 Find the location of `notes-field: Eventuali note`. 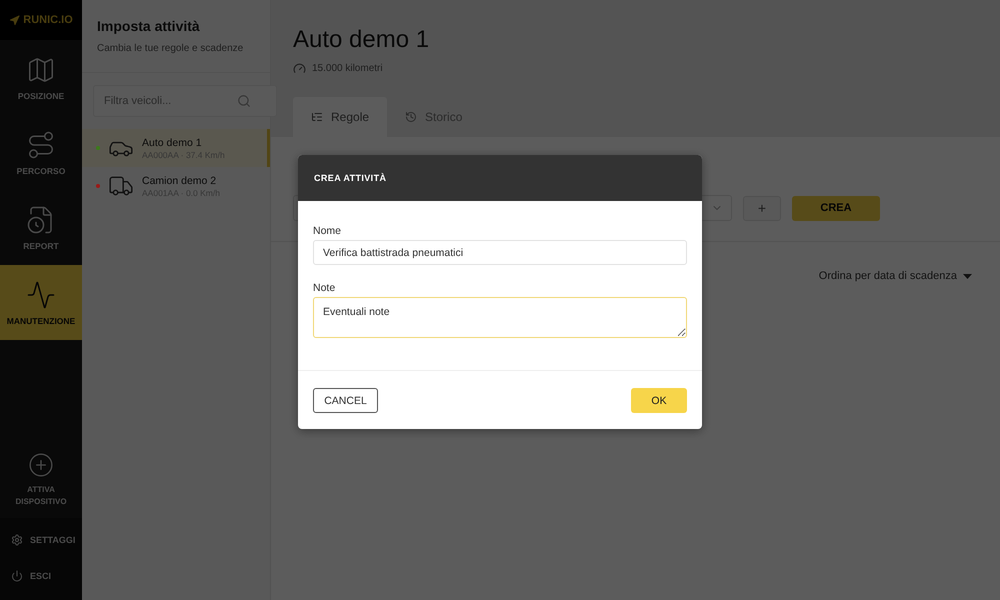

notes-field: Eventuali note is located at coordinates (500, 317).